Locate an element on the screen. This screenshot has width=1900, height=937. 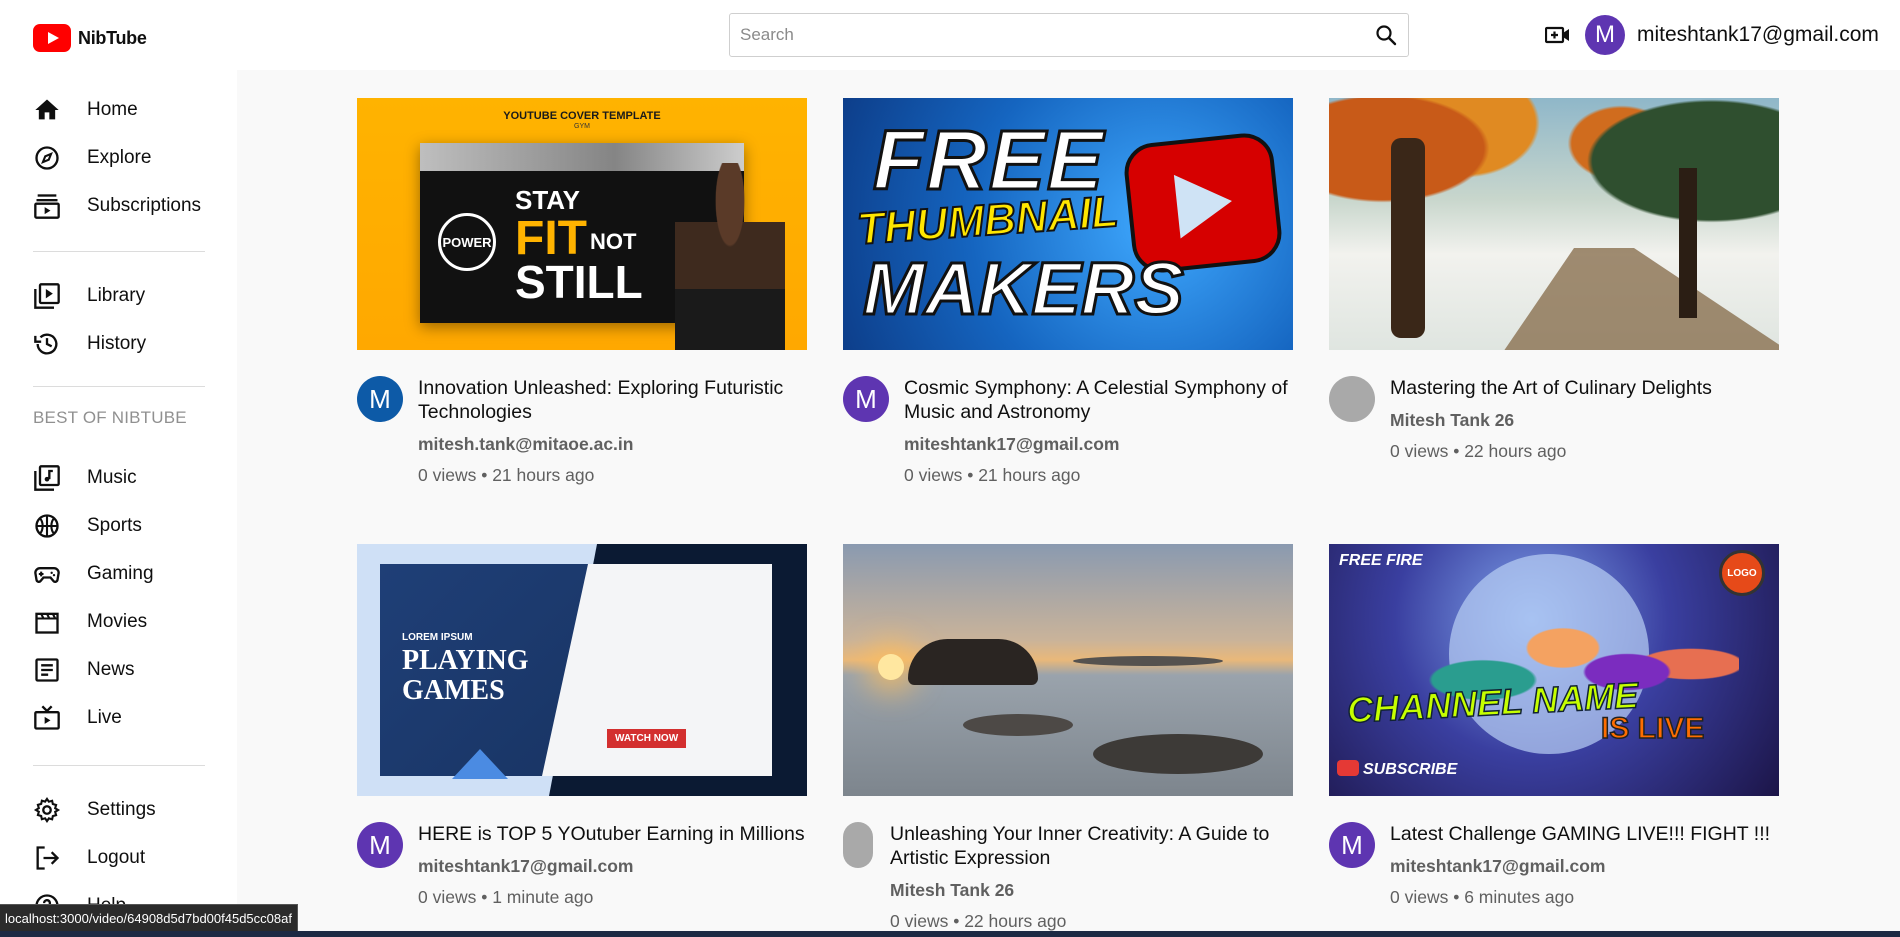
sidebar-item-logout: Logout is located at coordinates (118, 858).